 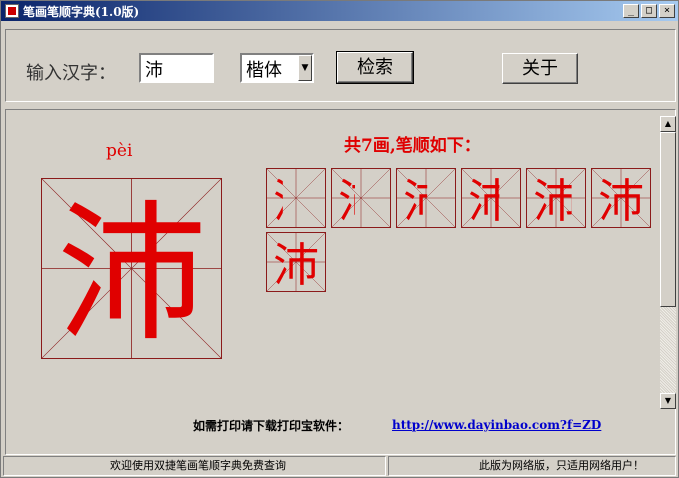 I want to click on character-glyph: 沛, so click(x=131, y=273).